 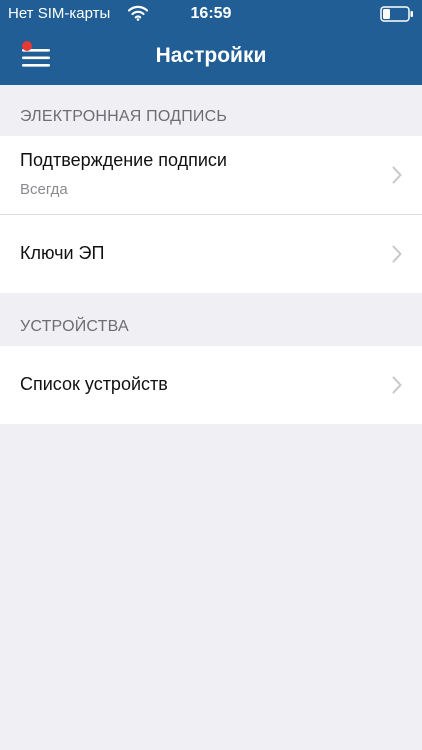 What do you see at coordinates (211, 254) in the screenshot?
I see `signature-keys-row: Ключи ЭП` at bounding box center [211, 254].